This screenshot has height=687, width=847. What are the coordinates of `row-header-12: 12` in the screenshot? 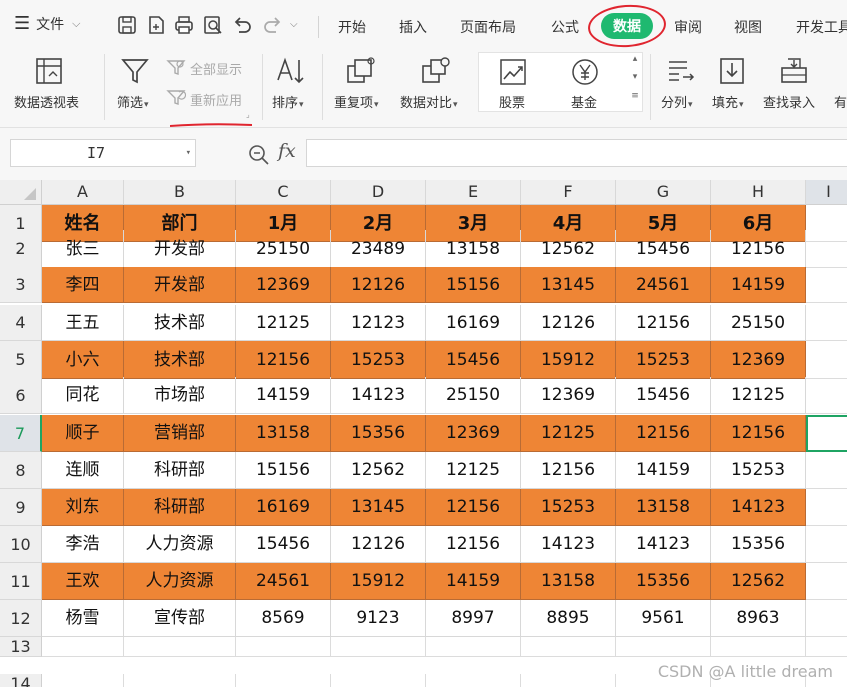 It's located at (21, 618).